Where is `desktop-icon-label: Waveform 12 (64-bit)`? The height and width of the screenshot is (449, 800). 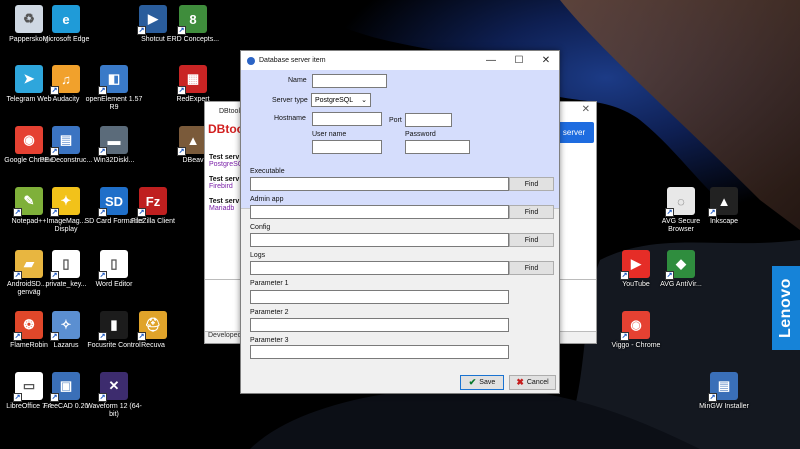
desktop-icon-label: Waveform 12 (64-bit) is located at coordinates (114, 410).